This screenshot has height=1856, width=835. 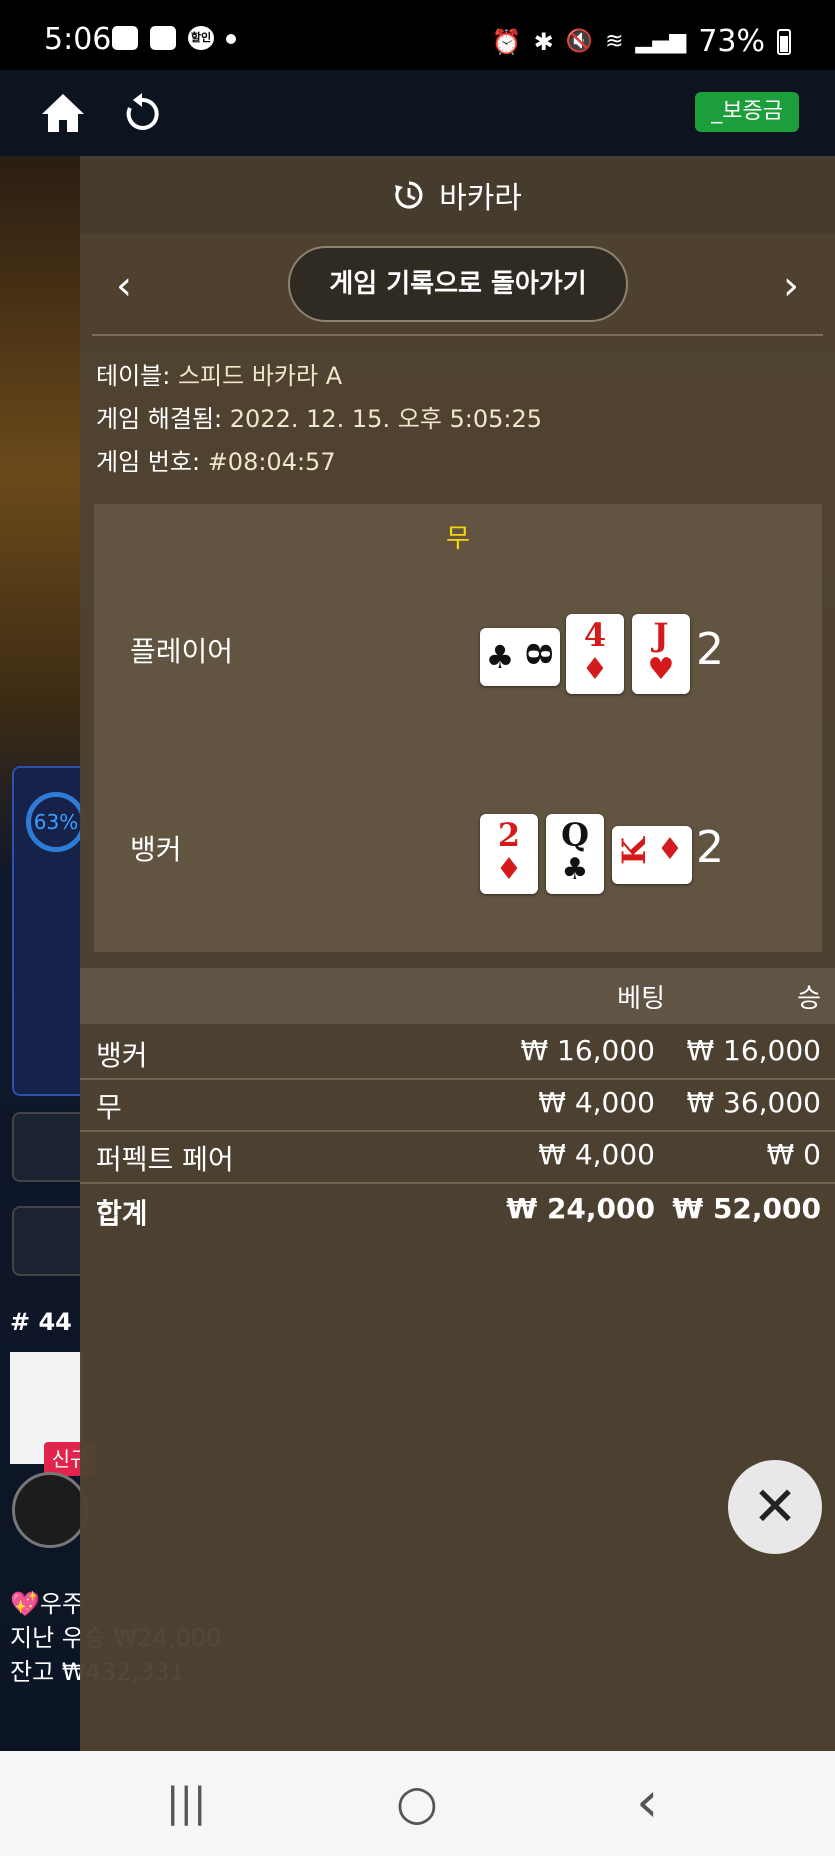 I want to click on system-icons: ⏰ ✱ 🔇 ≋ ▂▄▆ 73%, so click(x=641, y=41).